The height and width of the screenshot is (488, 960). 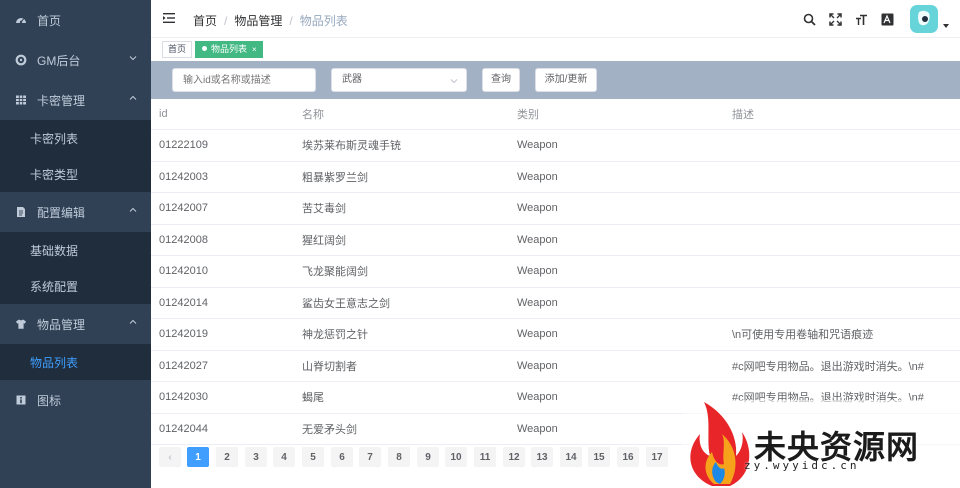 I want to click on page-button: 16, so click(x=628, y=457).